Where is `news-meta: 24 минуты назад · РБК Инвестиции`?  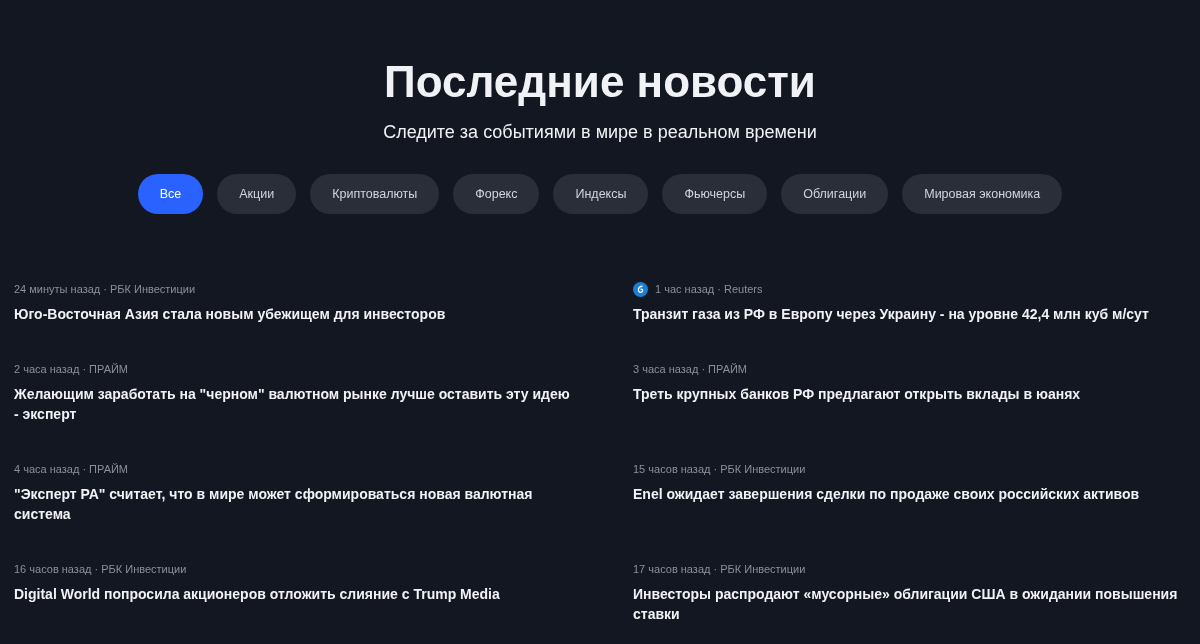 news-meta: 24 минуты назад · РБК Инвестиции is located at coordinates (105, 289).